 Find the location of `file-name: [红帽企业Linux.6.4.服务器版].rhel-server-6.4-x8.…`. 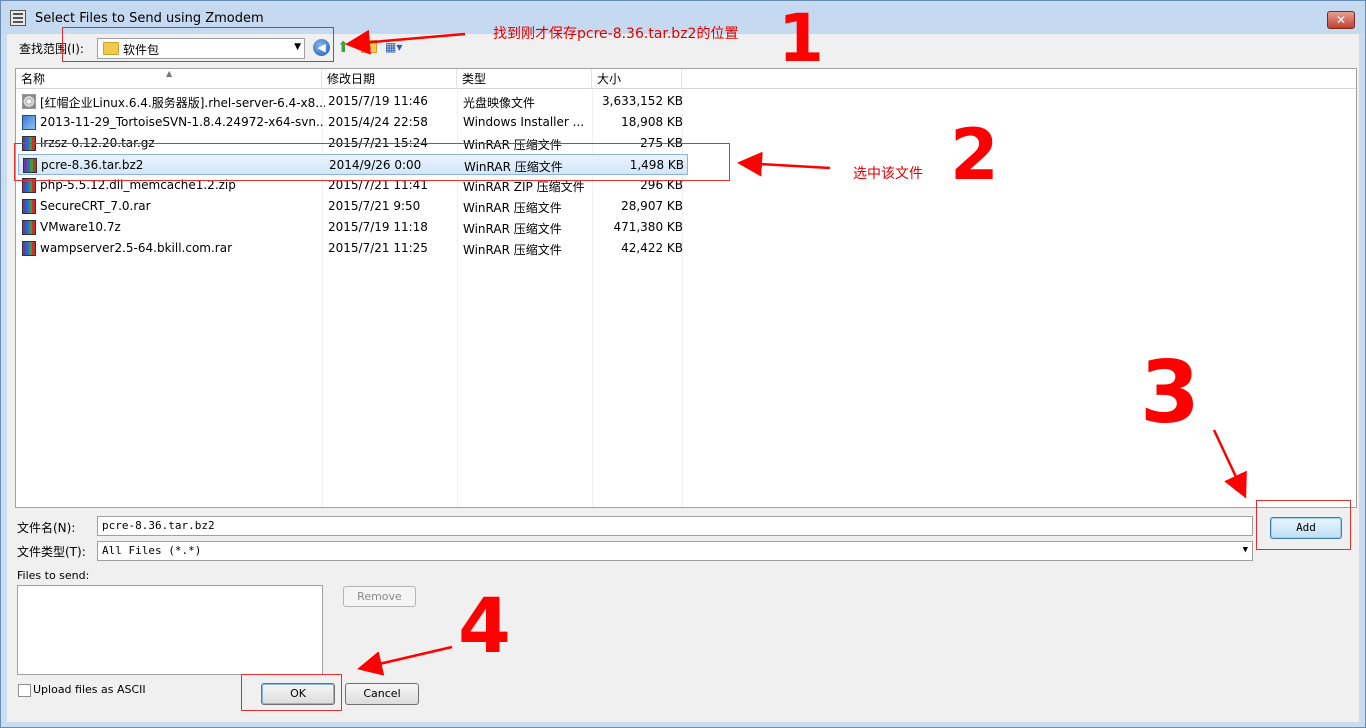

file-name: [红帽企业Linux.6.4.服务器版].rhel-server-6.4-x8.… is located at coordinates (182, 103).